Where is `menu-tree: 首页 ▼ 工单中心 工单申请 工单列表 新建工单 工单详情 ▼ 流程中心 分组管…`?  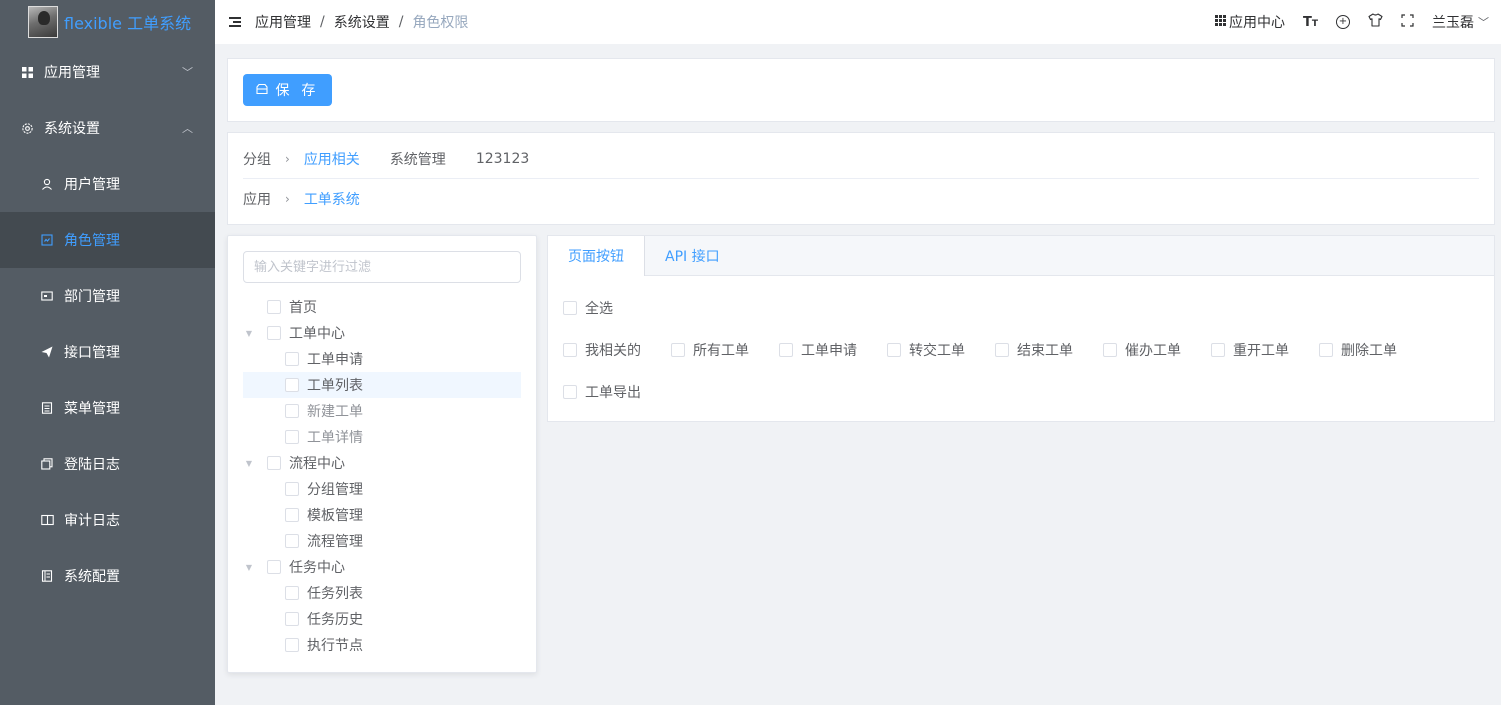
menu-tree: 首页 ▼ 工单中心 工单申请 工单列表 新建工单 工单详情 ▼ 流程中心 分组管… is located at coordinates (382, 476).